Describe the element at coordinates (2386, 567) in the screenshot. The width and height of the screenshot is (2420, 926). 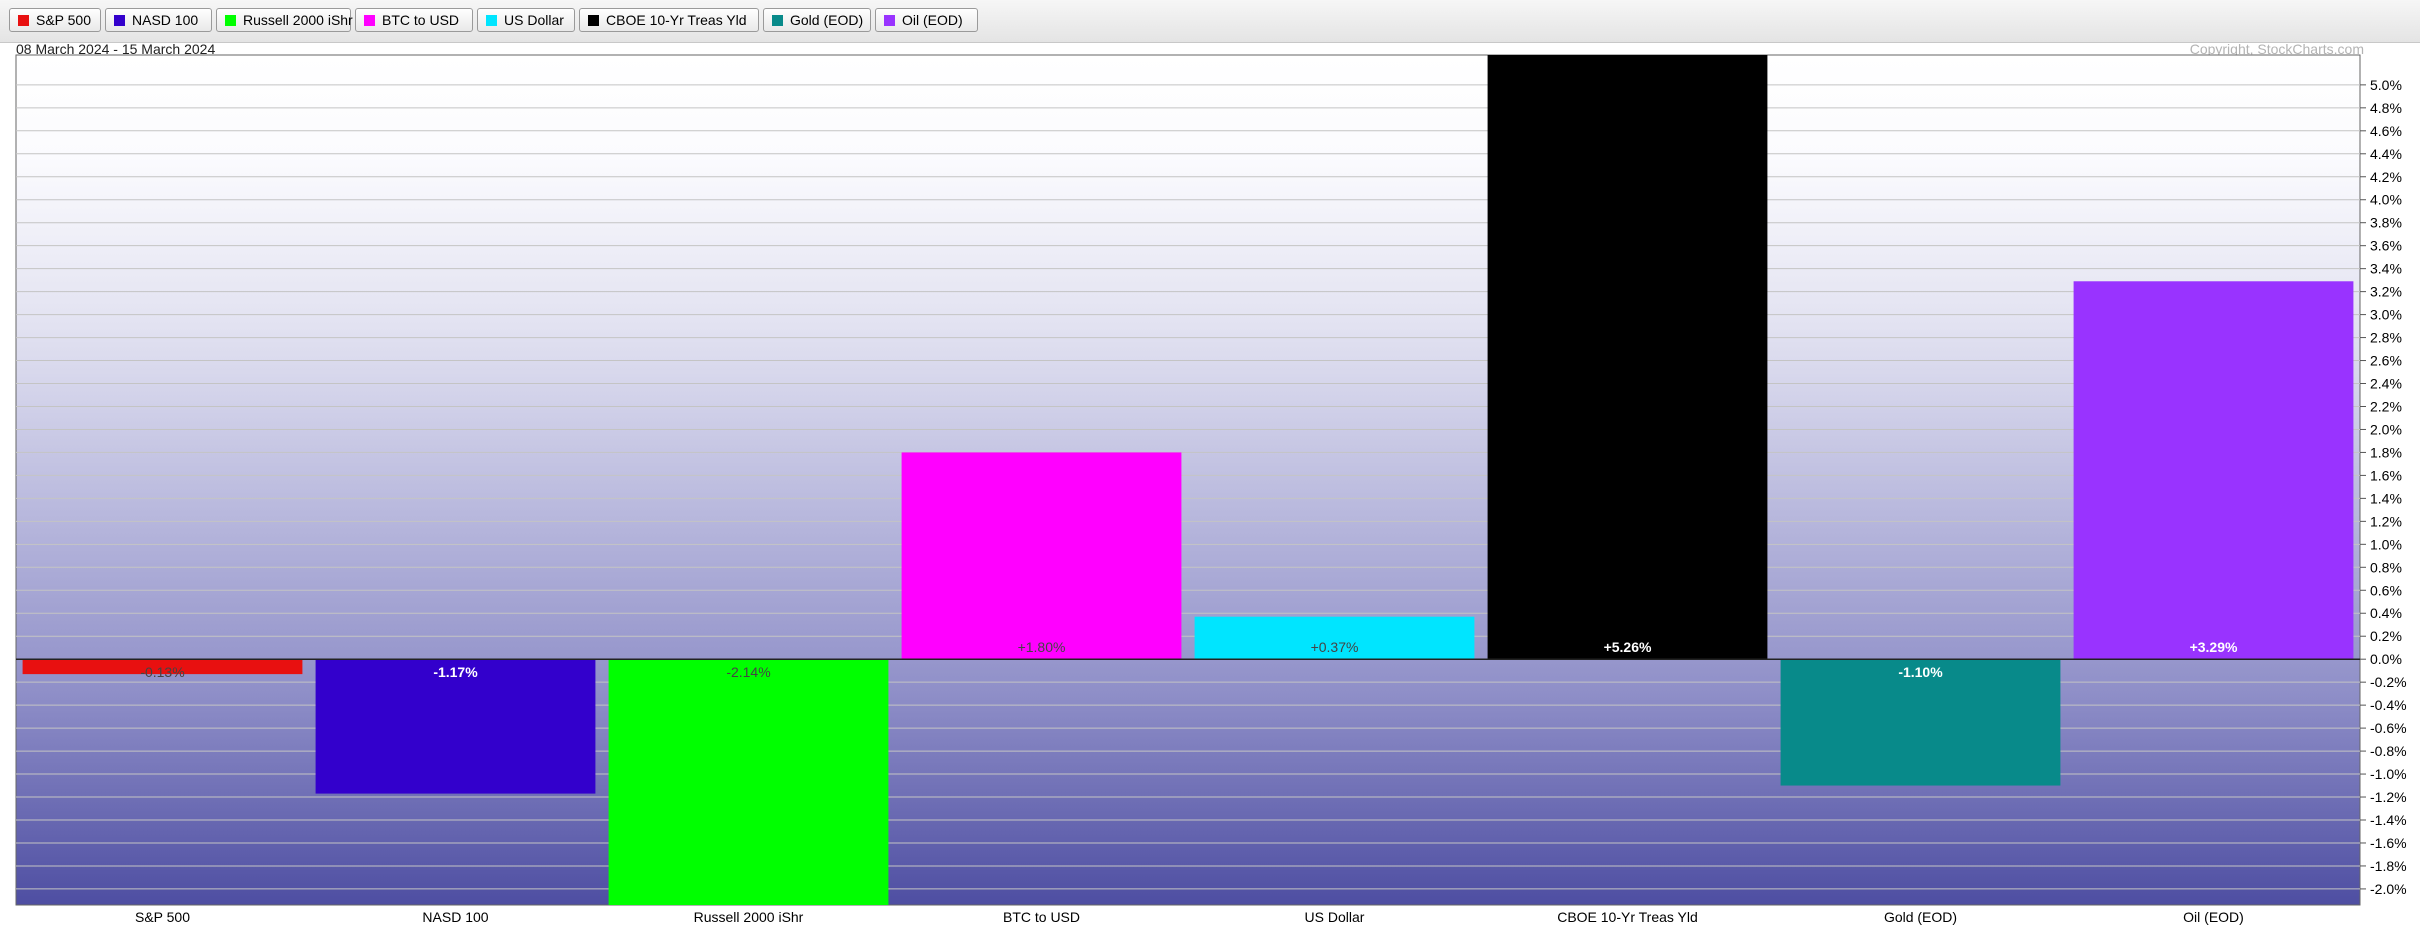
I see `y-tick-label: 0.8%` at that location.